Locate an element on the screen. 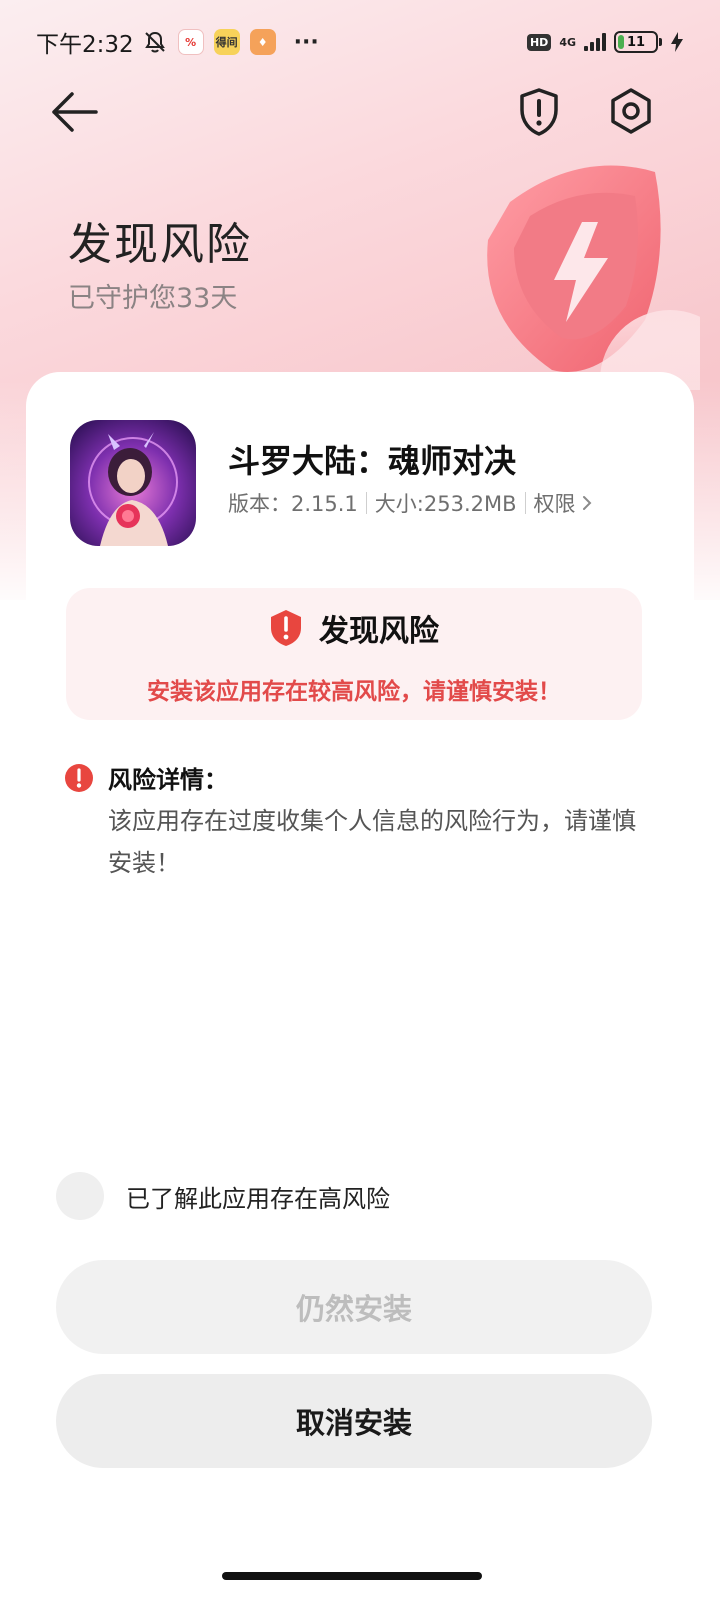 This screenshot has width=720, height=1600. top-nav is located at coordinates (360, 112).